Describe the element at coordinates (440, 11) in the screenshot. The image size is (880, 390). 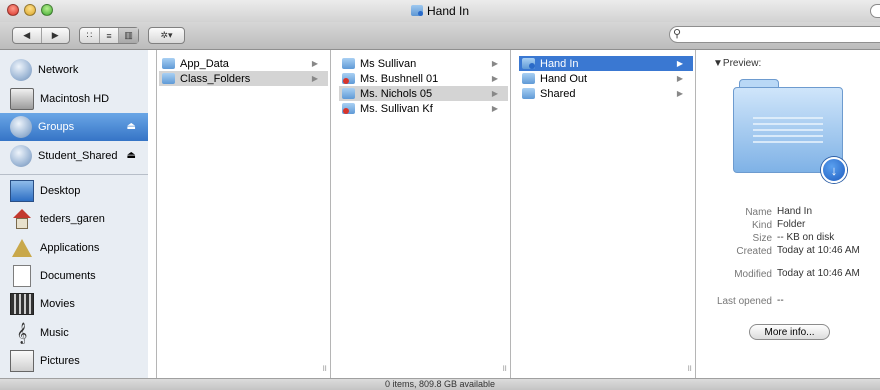
I see `title-bar: Hand In` at that location.